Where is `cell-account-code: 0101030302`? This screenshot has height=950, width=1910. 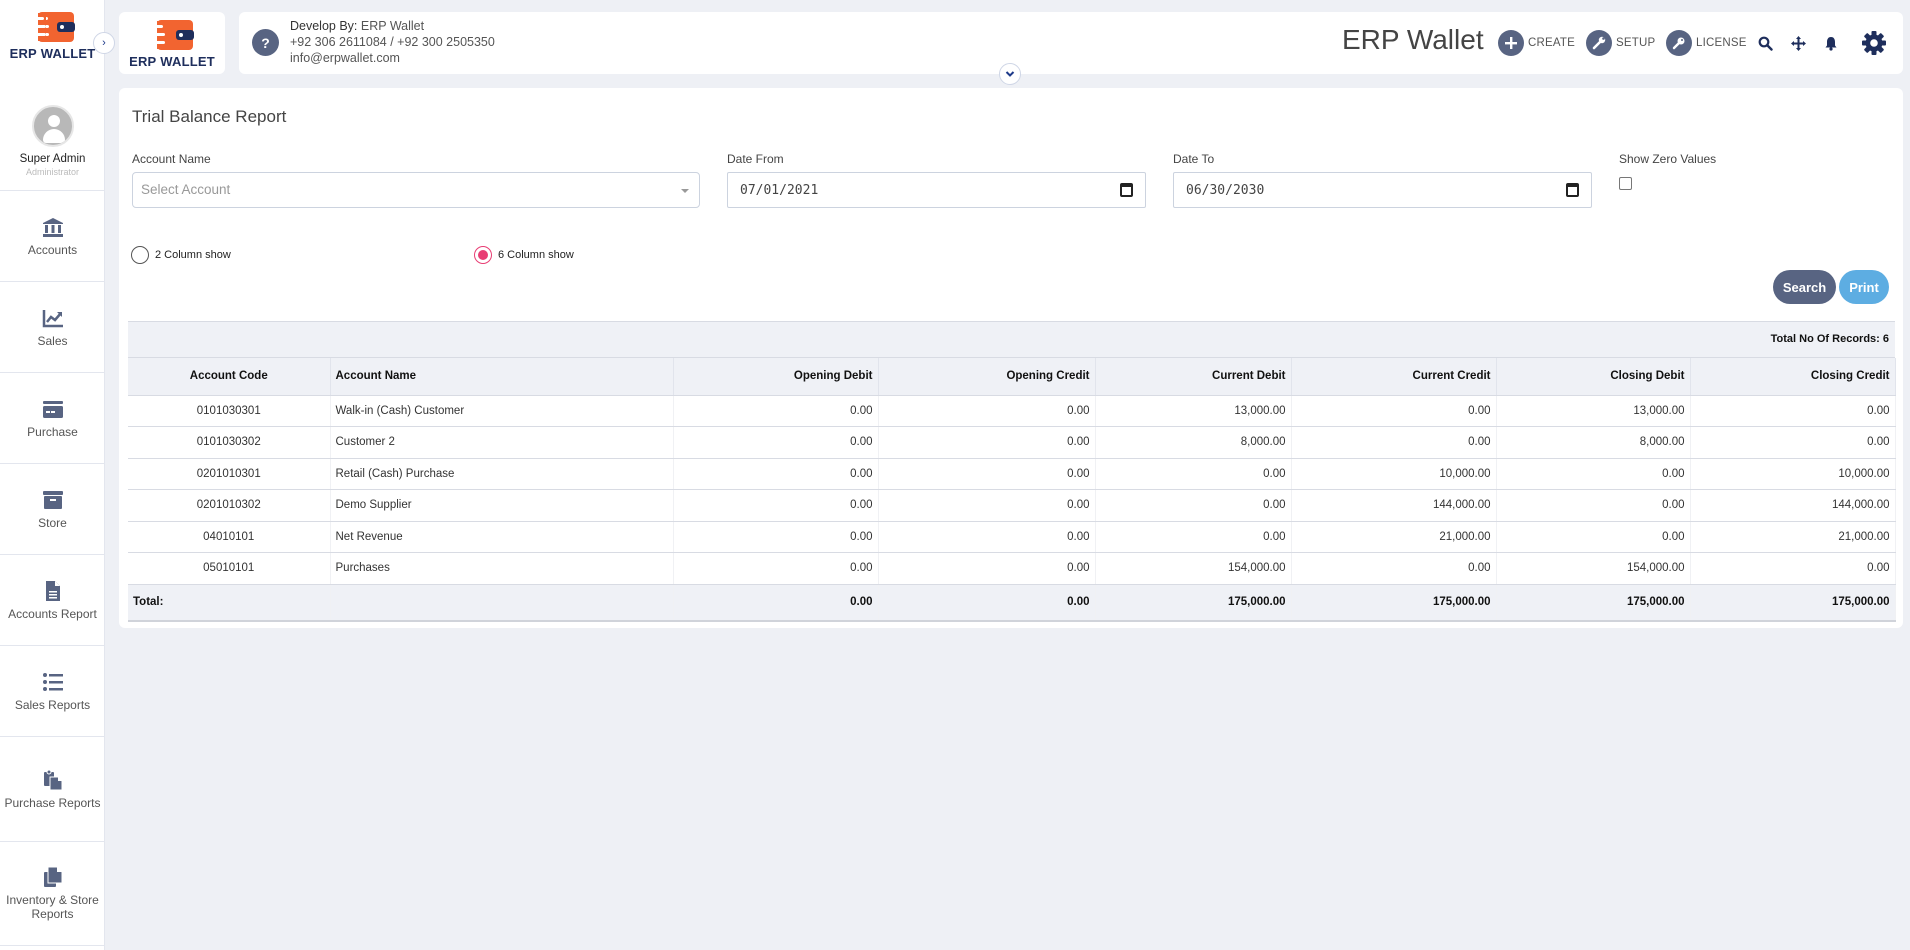 cell-account-code: 0101030302 is located at coordinates (229, 442).